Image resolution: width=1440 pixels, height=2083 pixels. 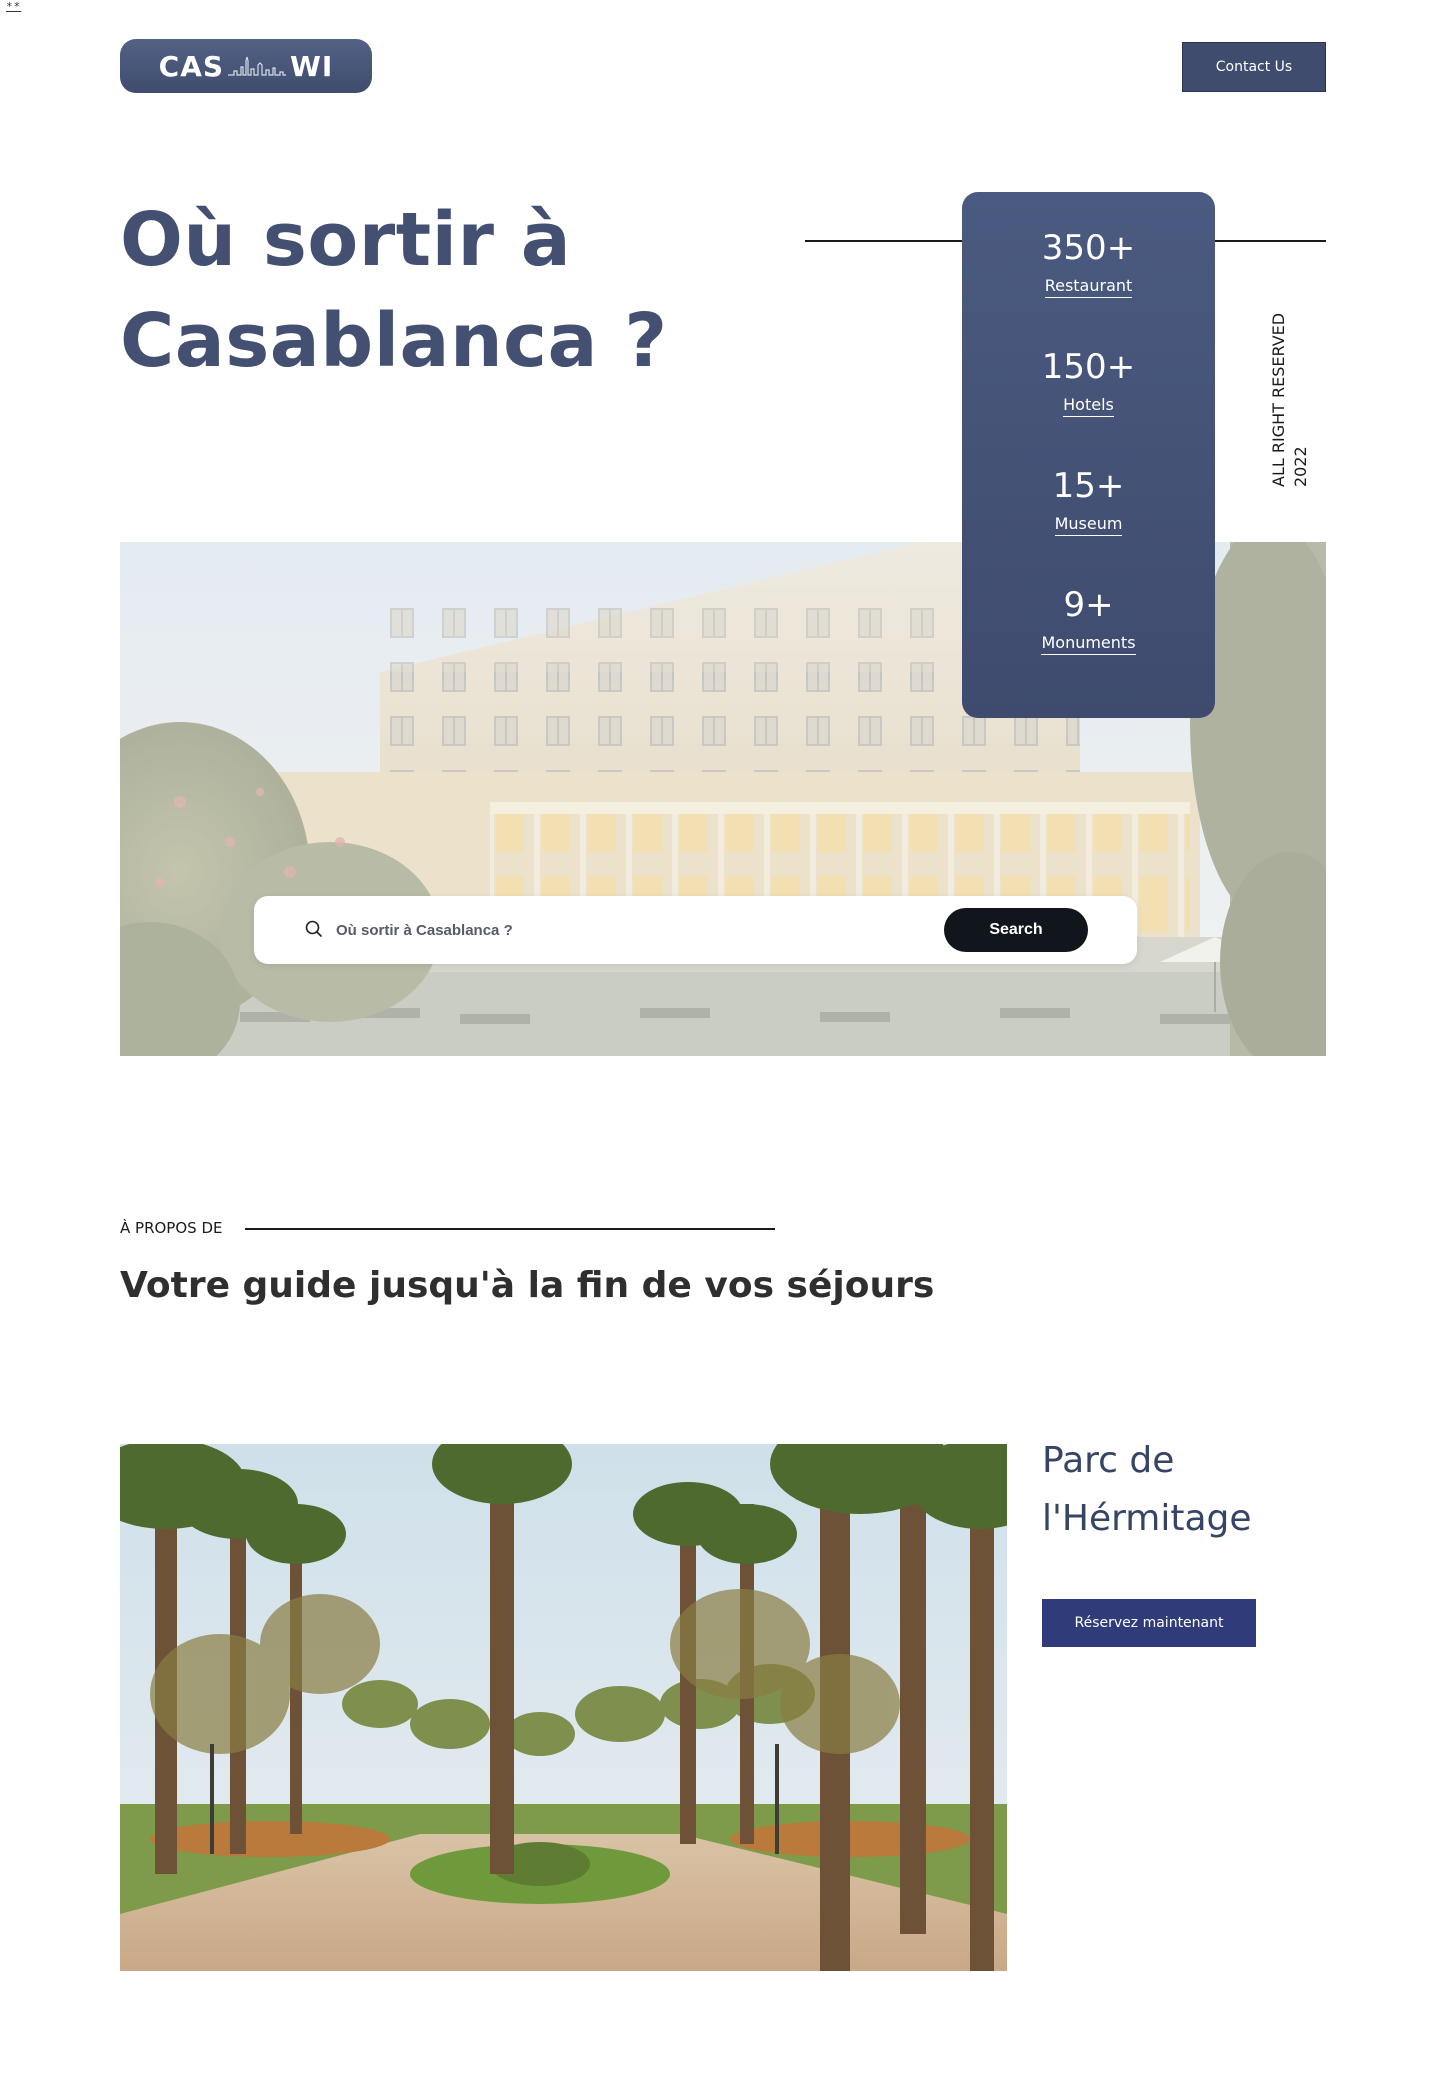 I want to click on search-button: Search, so click(x=1016, y=930).